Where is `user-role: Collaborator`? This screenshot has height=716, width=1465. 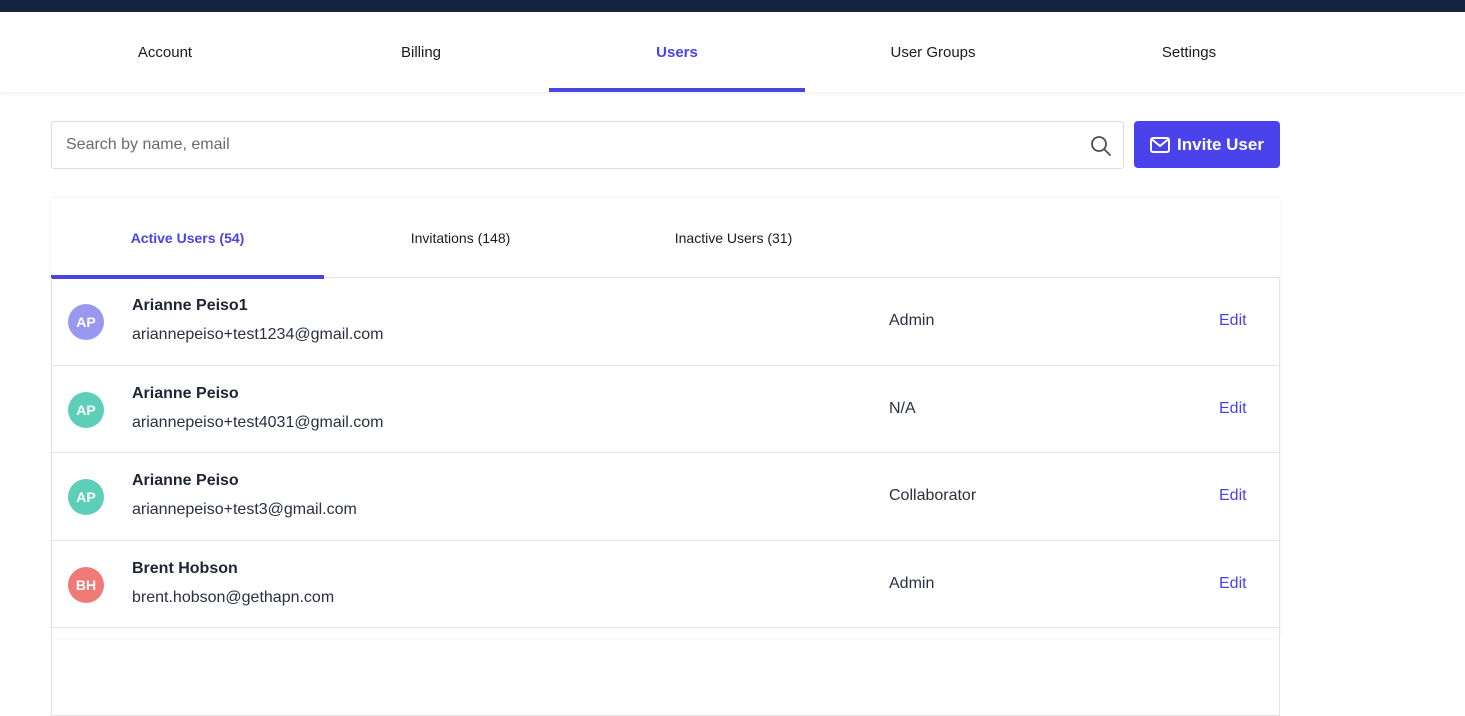
user-role: Collaborator is located at coordinates (933, 495).